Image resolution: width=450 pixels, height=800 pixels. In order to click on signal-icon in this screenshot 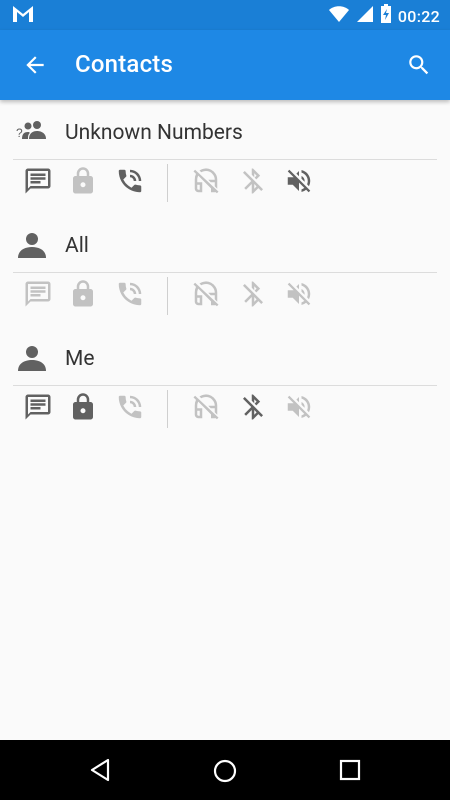, I will do `click(365, 16)`.